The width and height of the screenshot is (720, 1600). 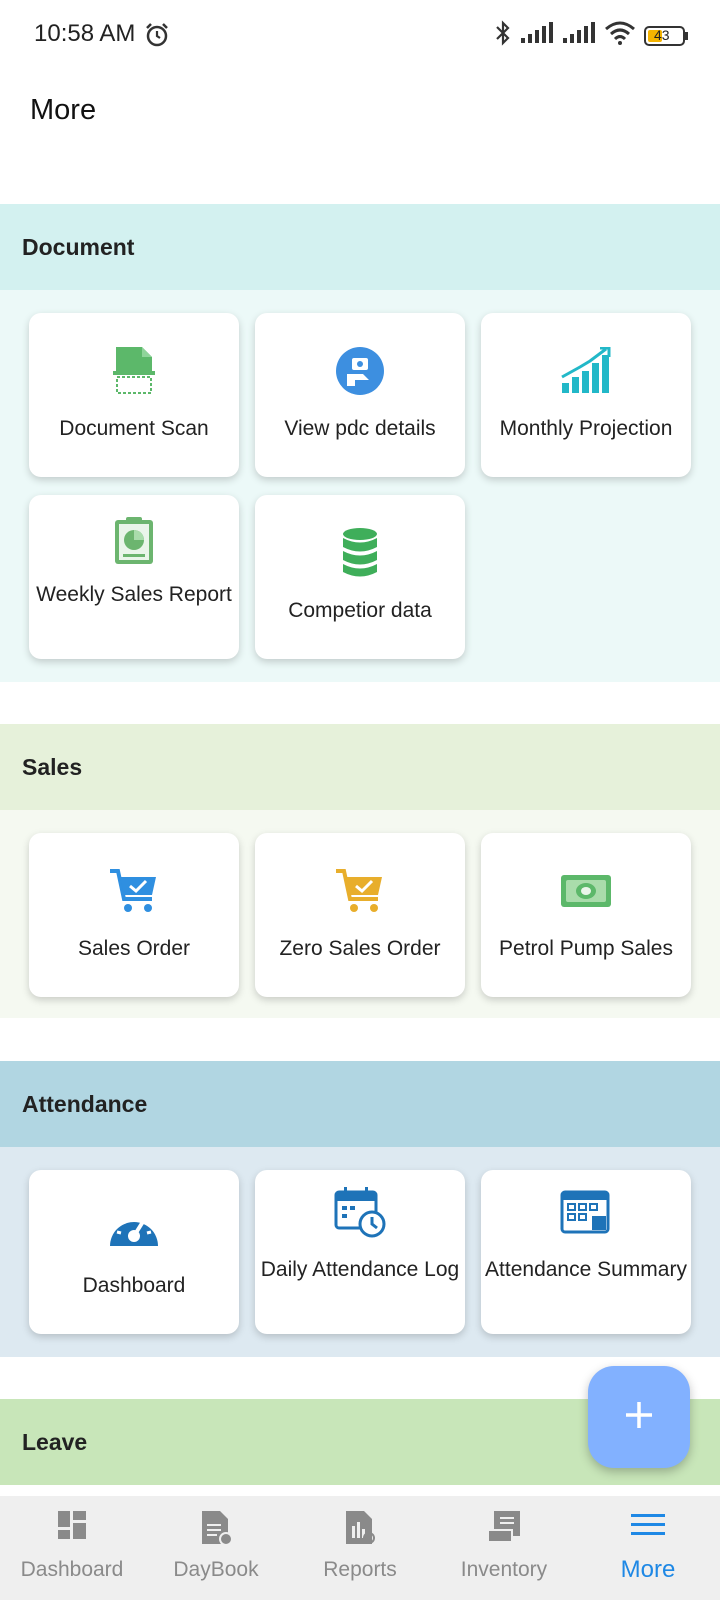 What do you see at coordinates (134, 428) in the screenshot?
I see `tile-label: Document Scan` at bounding box center [134, 428].